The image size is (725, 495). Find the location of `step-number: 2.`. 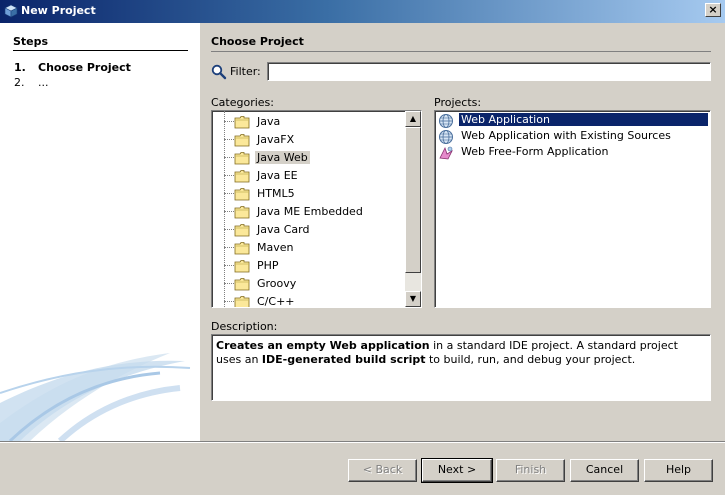

step-number: 2. is located at coordinates (19, 82).